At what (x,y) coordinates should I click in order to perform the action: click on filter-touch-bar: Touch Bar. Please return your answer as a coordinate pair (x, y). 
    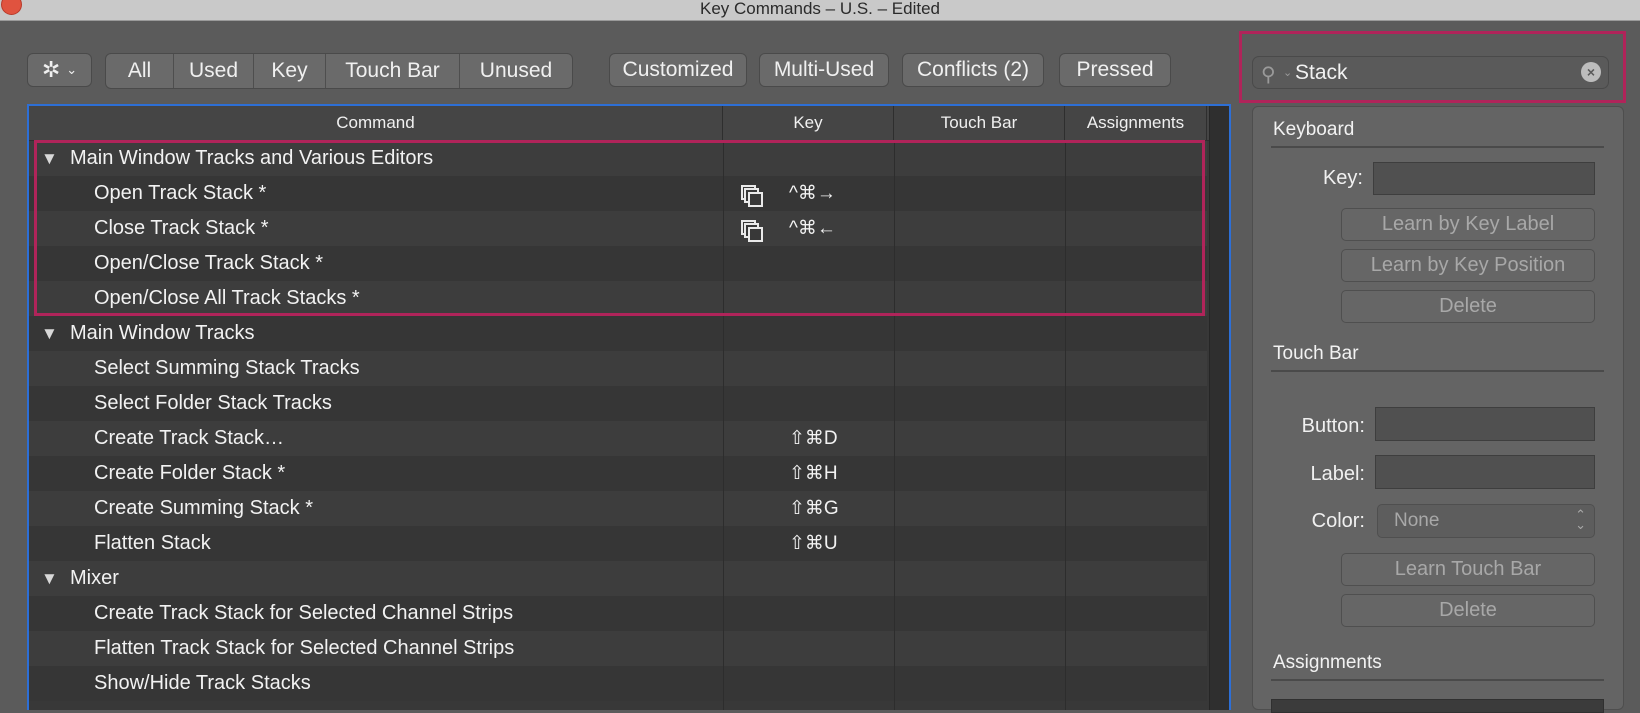
    Looking at the image, I should click on (393, 71).